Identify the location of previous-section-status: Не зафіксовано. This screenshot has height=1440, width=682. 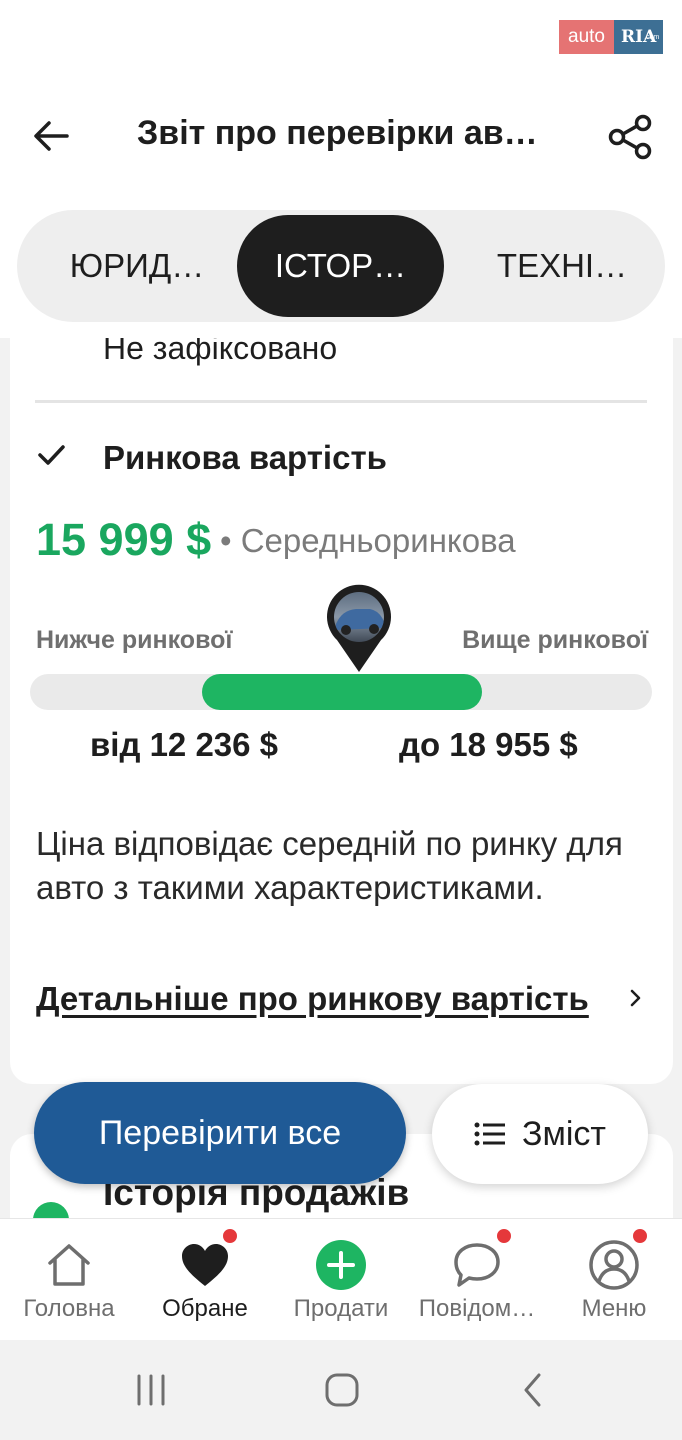
(220, 352).